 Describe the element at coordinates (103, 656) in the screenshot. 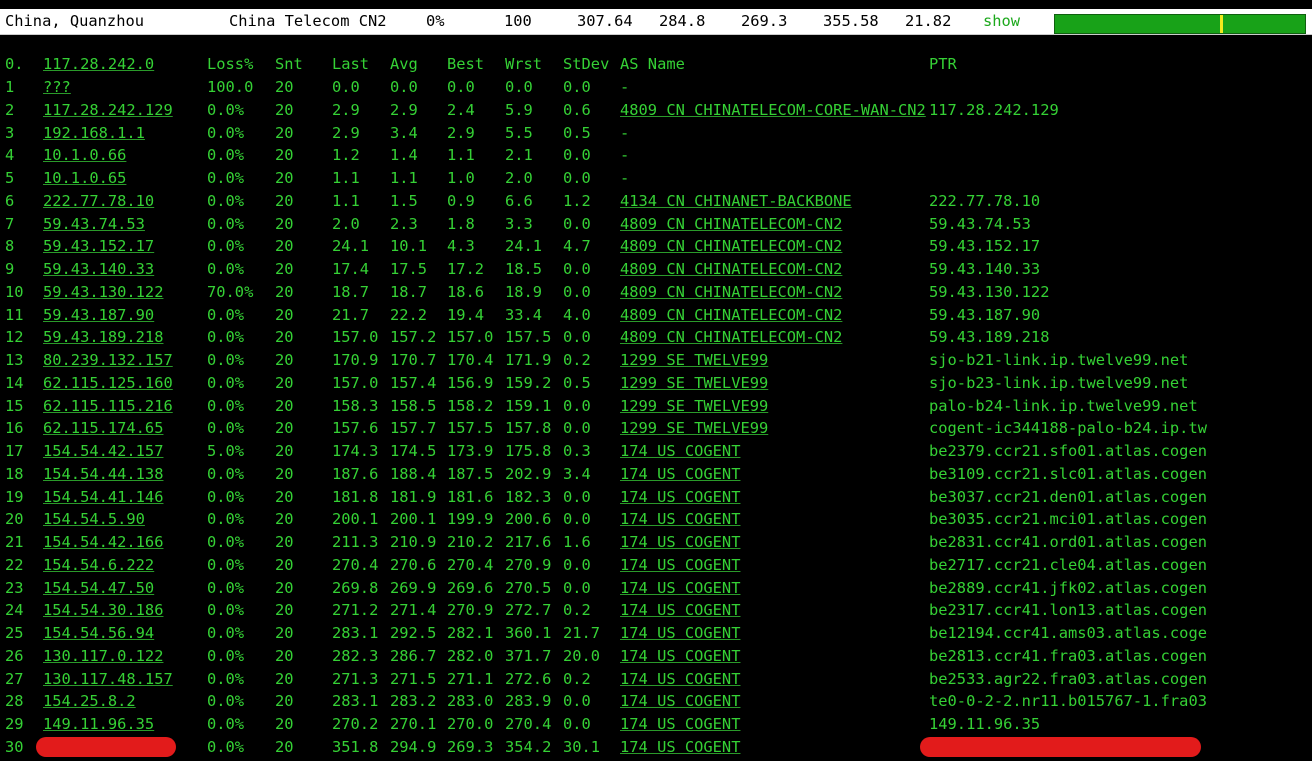

I see `hop-host: 130.117.0.122` at that location.